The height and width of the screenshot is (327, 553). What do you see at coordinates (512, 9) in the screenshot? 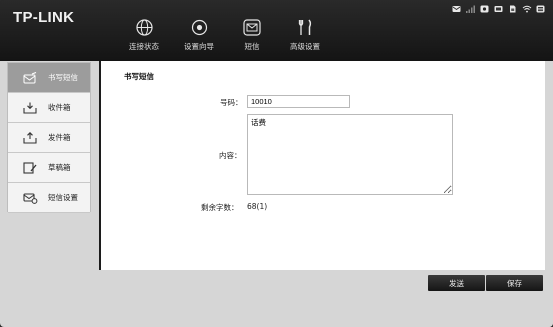
I see `sim-icon` at bounding box center [512, 9].